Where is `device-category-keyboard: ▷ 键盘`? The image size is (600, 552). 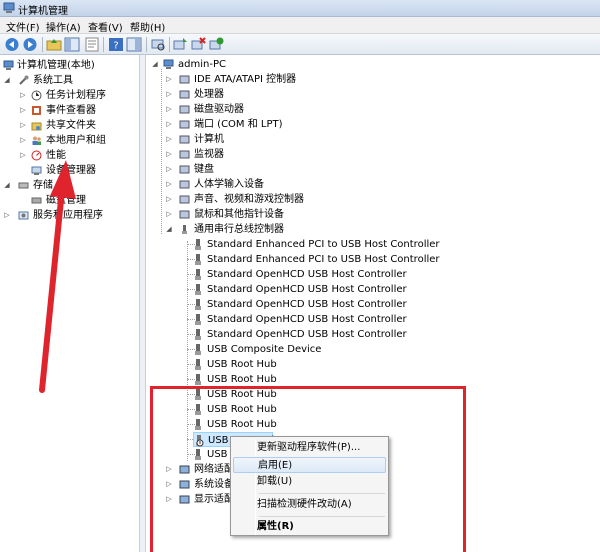
device-category-keyboard: ▷ 键盘 is located at coordinates (265, 169).